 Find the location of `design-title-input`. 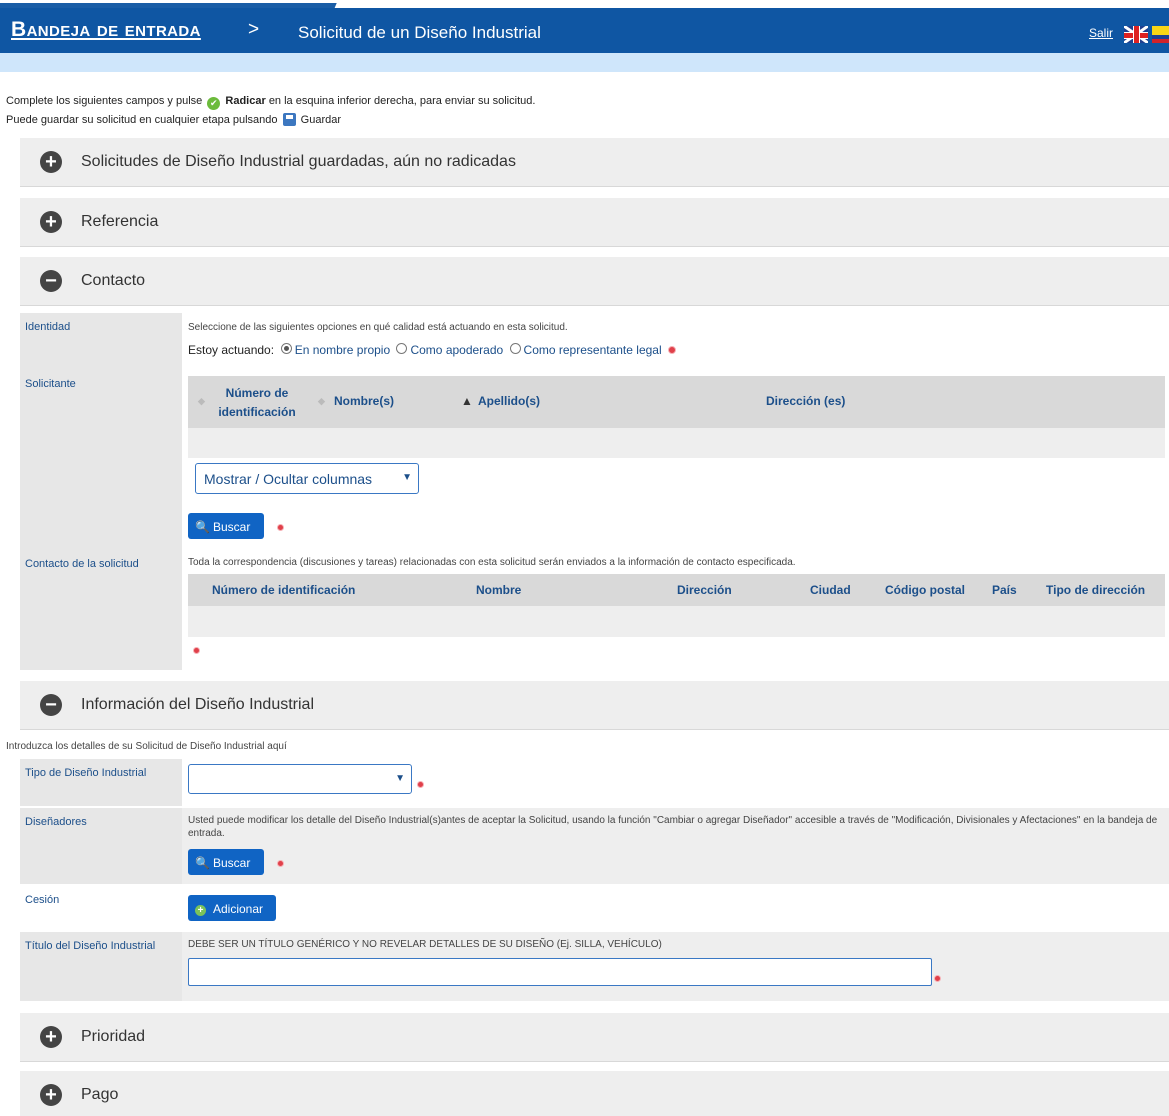

design-title-input is located at coordinates (560, 972).